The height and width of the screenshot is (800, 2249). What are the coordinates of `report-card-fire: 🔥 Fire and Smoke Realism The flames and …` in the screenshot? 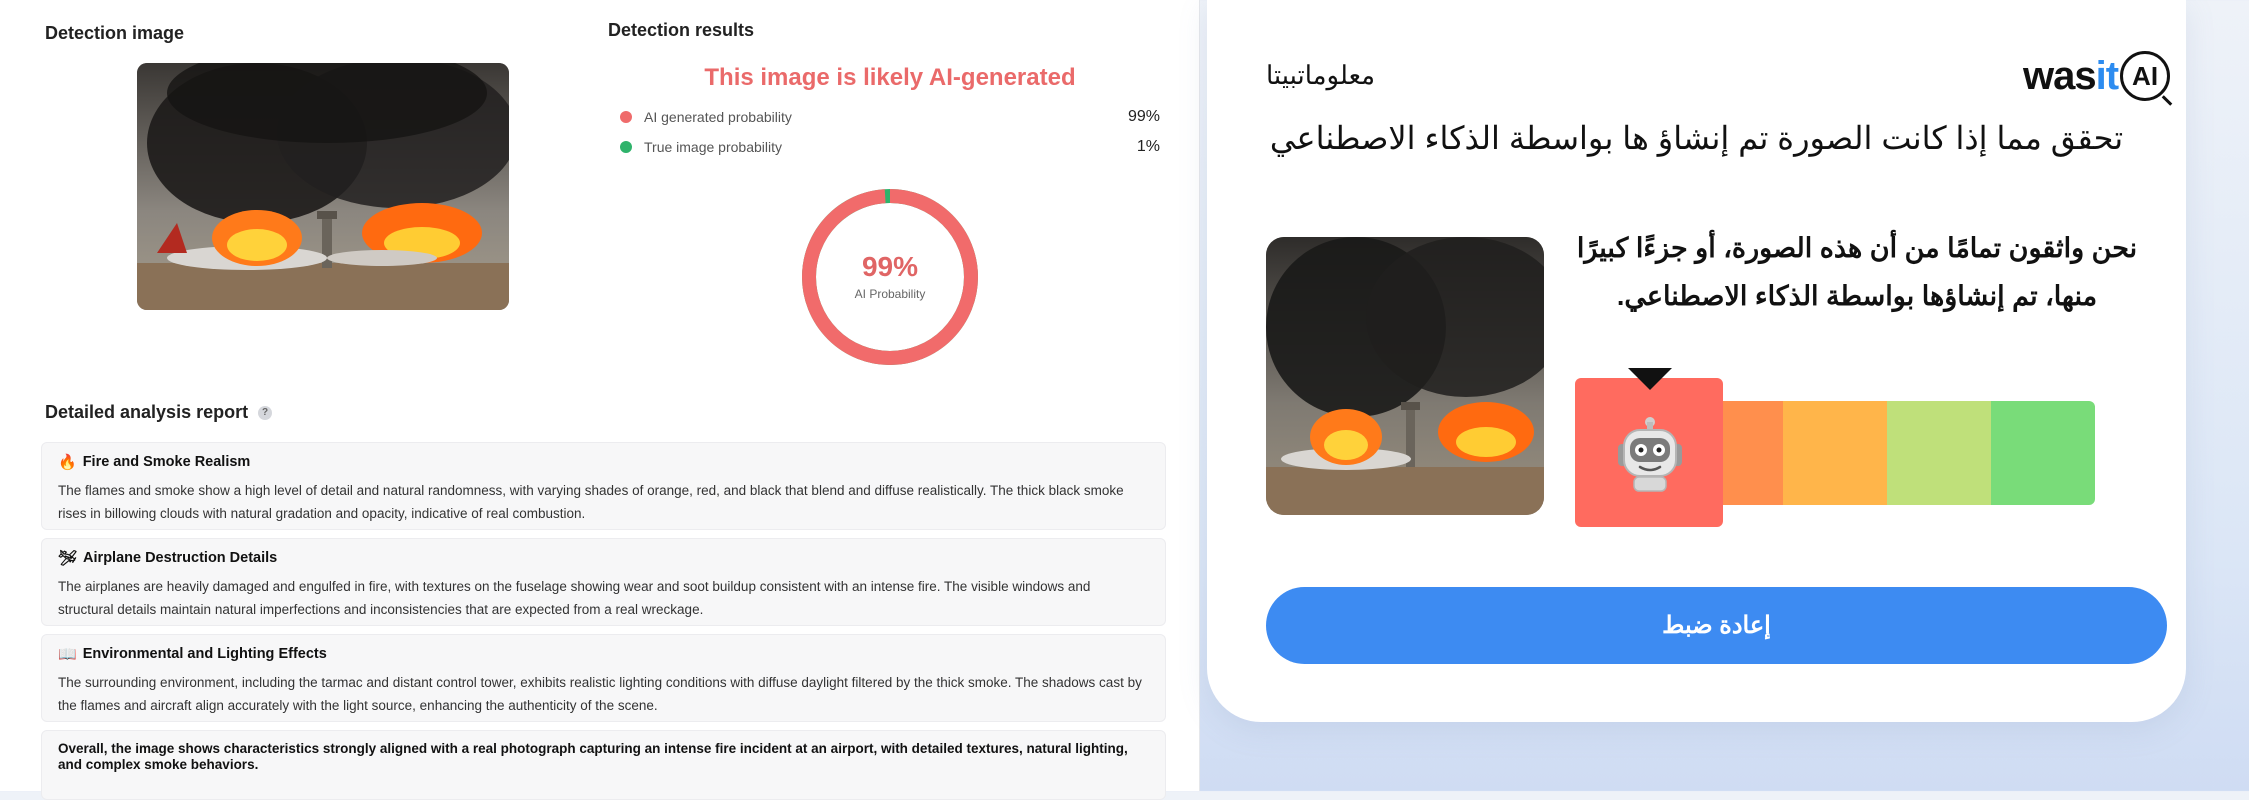 It's located at (603, 486).